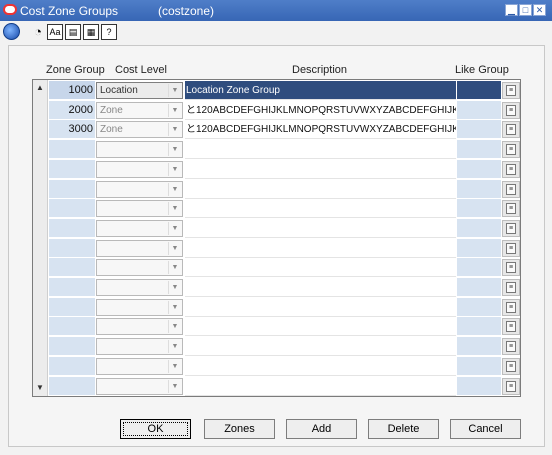  I want to click on notes-icon: ▤, so click(73, 32).